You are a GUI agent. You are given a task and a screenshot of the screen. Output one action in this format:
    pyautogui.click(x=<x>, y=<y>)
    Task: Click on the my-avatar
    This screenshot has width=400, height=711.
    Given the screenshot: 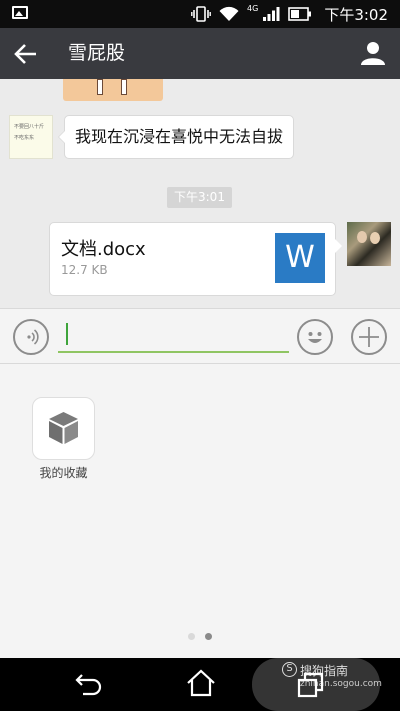 What is the action you would take?
    pyautogui.click(x=369, y=244)
    